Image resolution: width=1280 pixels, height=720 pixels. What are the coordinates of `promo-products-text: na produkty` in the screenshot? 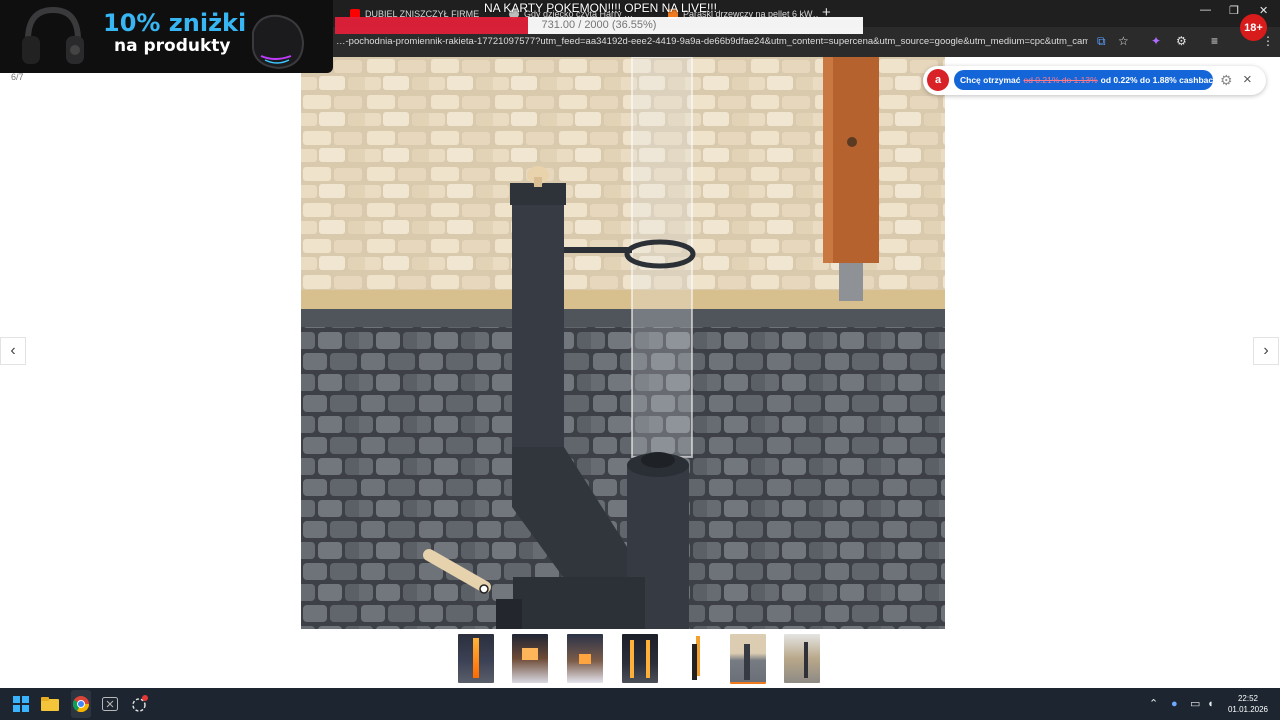 It's located at (172, 46).